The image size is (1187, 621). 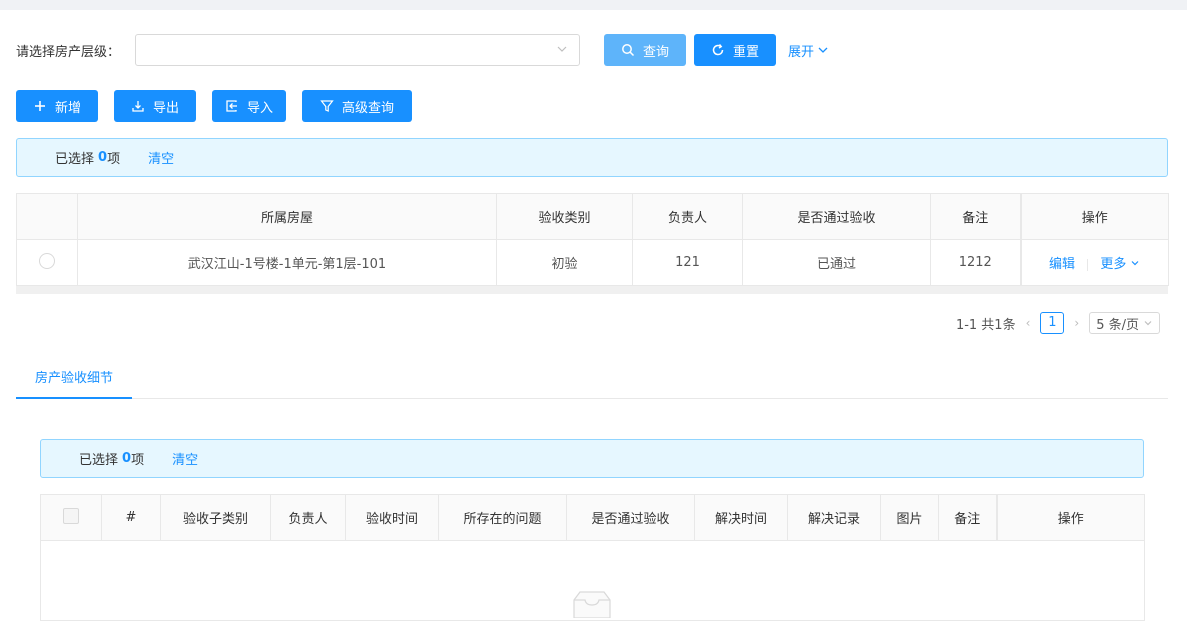 I want to click on empty-inbox-icon, so click(x=592, y=604).